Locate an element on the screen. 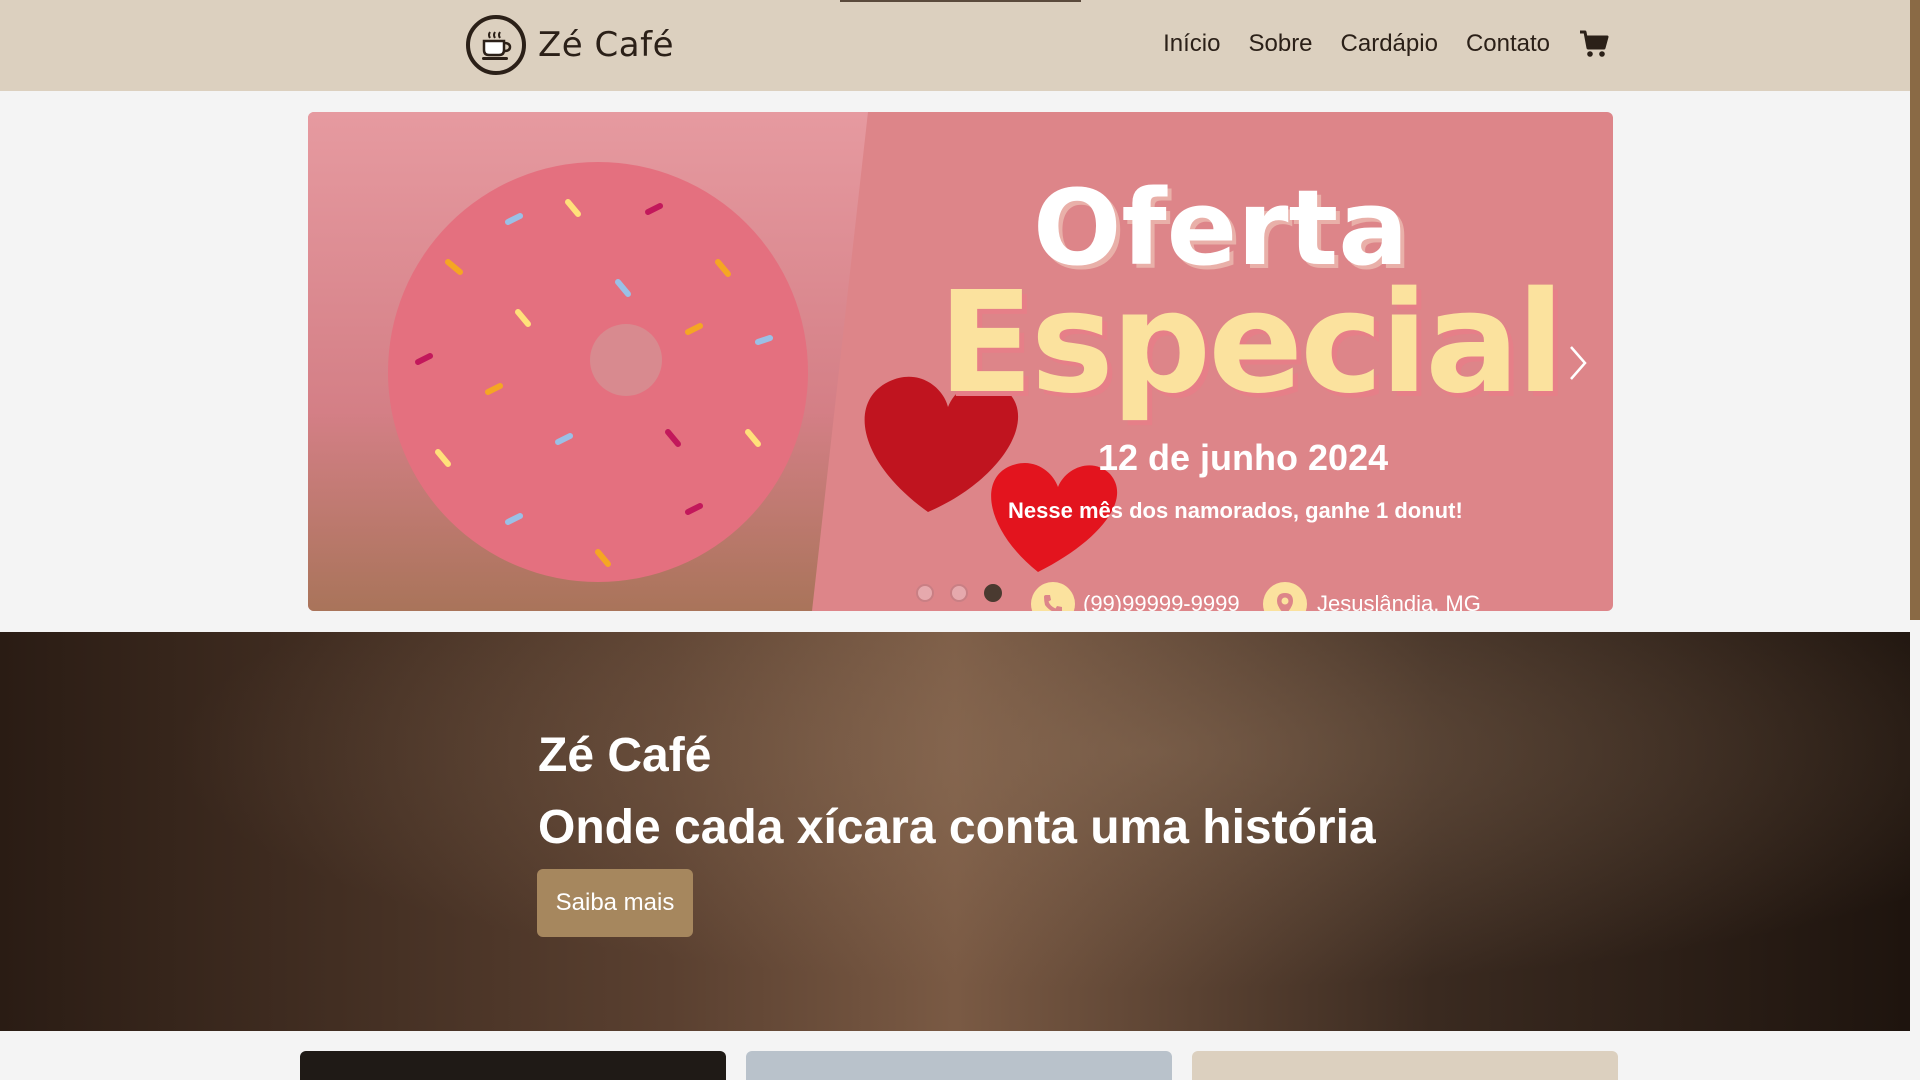 This screenshot has height=1080, width=1920. chevron-right-icon is located at coordinates (1578, 363).